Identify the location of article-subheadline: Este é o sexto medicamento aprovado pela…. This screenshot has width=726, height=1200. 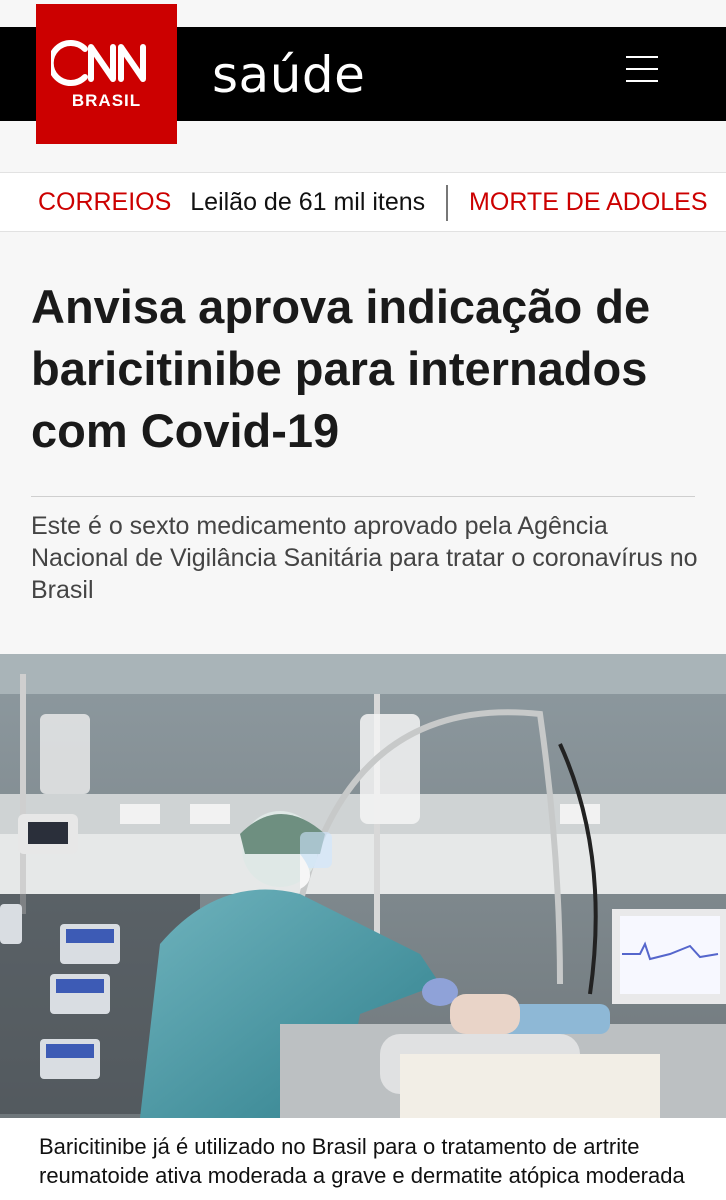
(364, 558).